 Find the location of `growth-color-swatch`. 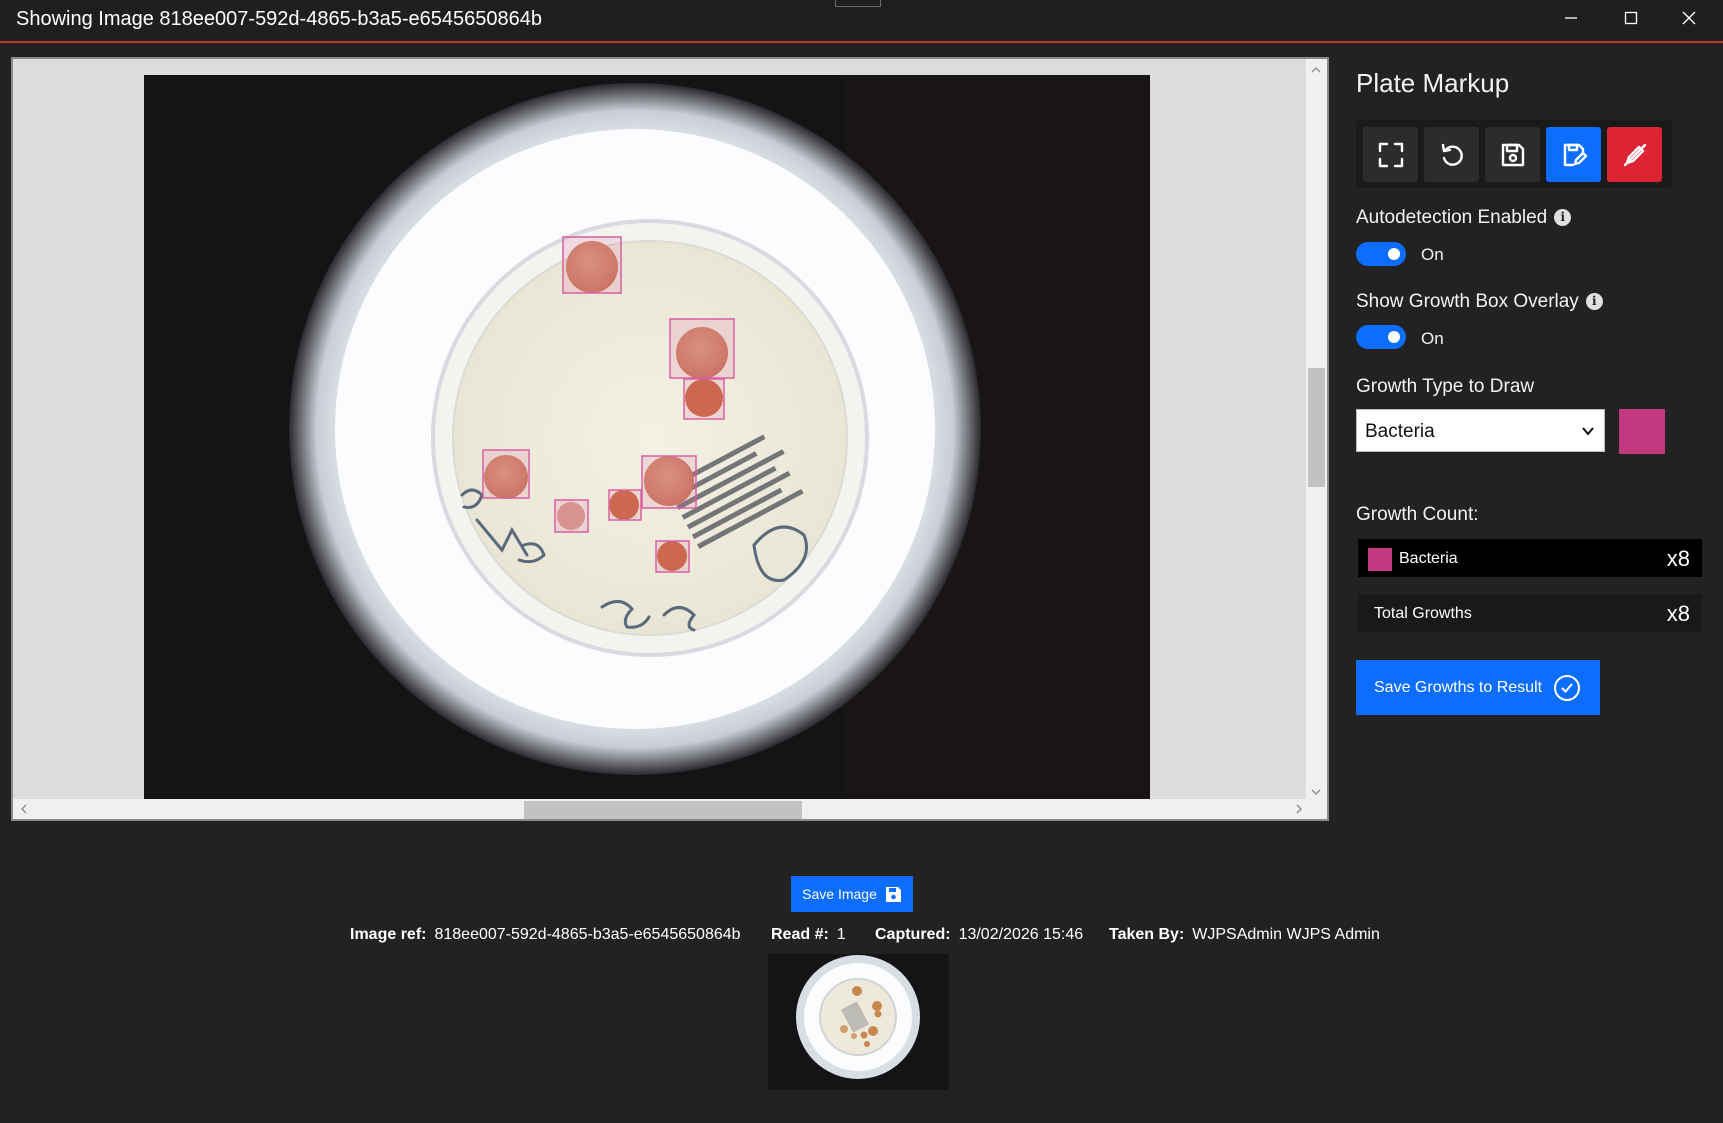

growth-color-swatch is located at coordinates (1642, 431).